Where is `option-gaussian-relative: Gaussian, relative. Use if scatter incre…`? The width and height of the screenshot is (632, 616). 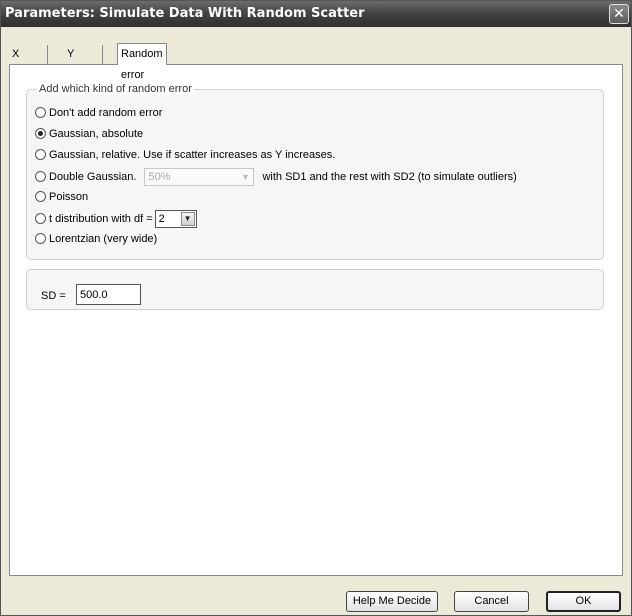
option-gaussian-relative: Gaussian, relative. Use if scatter incre… is located at coordinates (185, 155).